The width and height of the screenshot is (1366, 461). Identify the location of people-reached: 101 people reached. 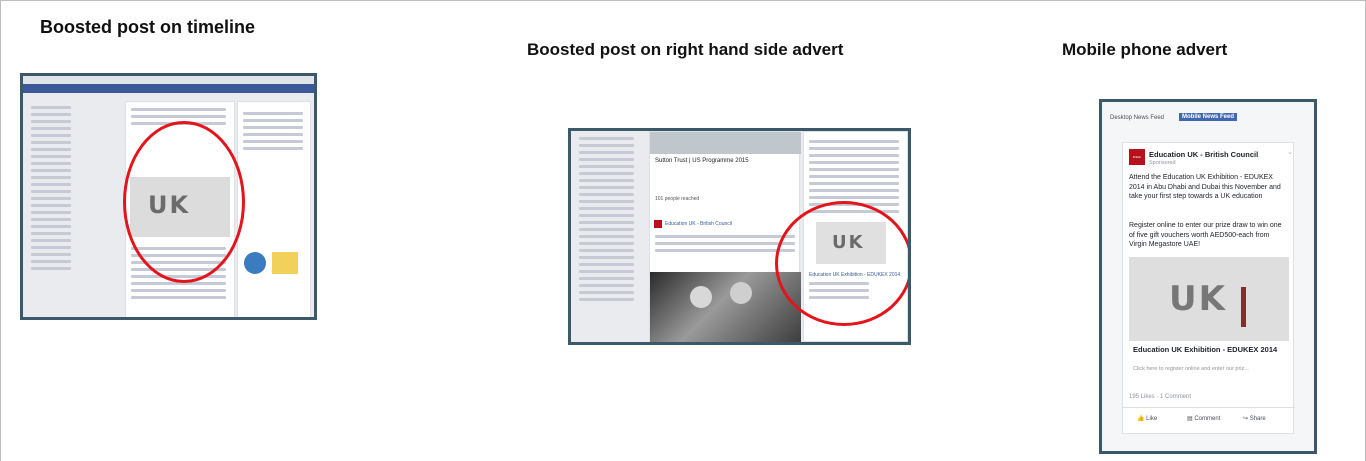
(677, 199).